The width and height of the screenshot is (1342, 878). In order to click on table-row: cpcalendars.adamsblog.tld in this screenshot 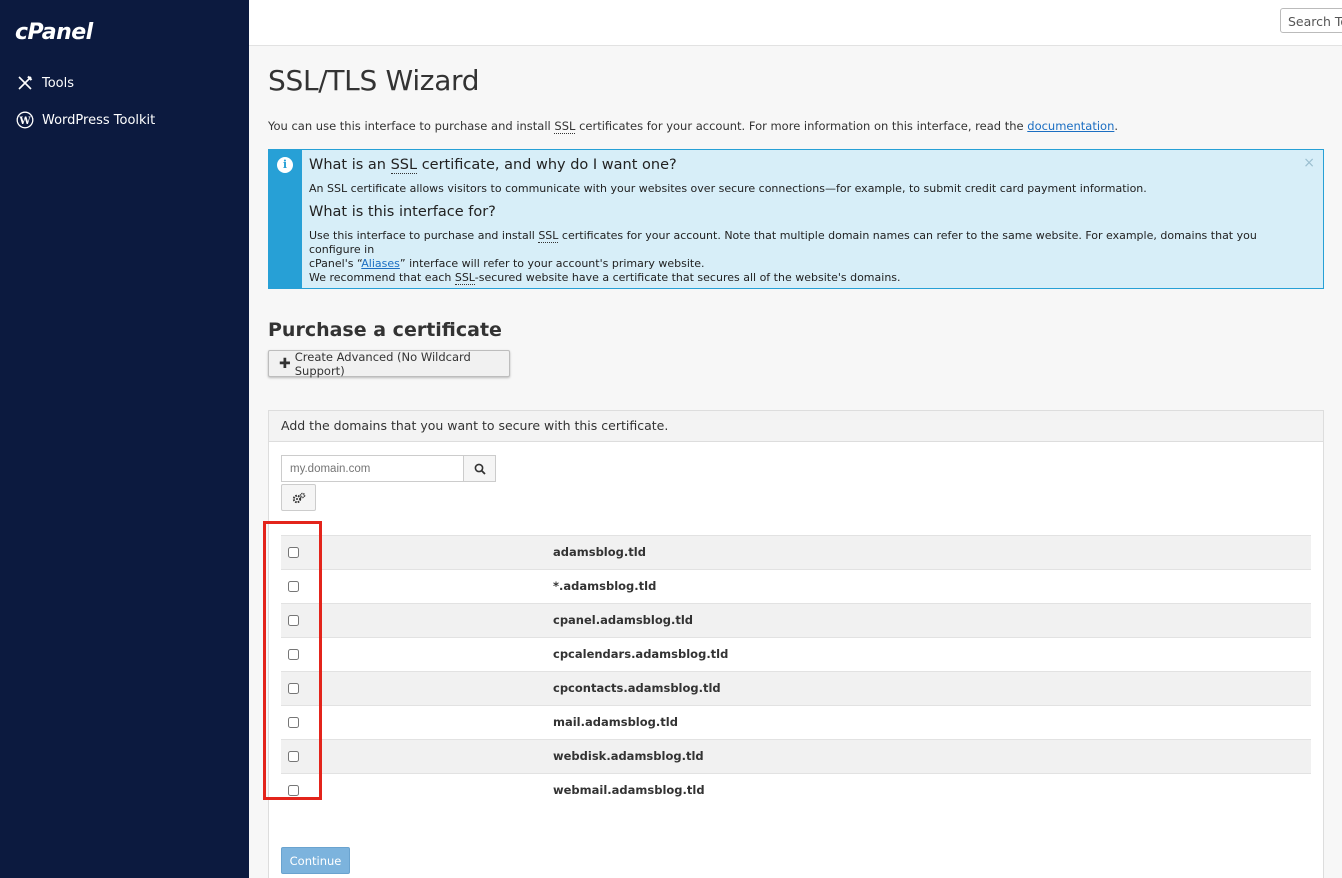, I will do `click(796, 654)`.